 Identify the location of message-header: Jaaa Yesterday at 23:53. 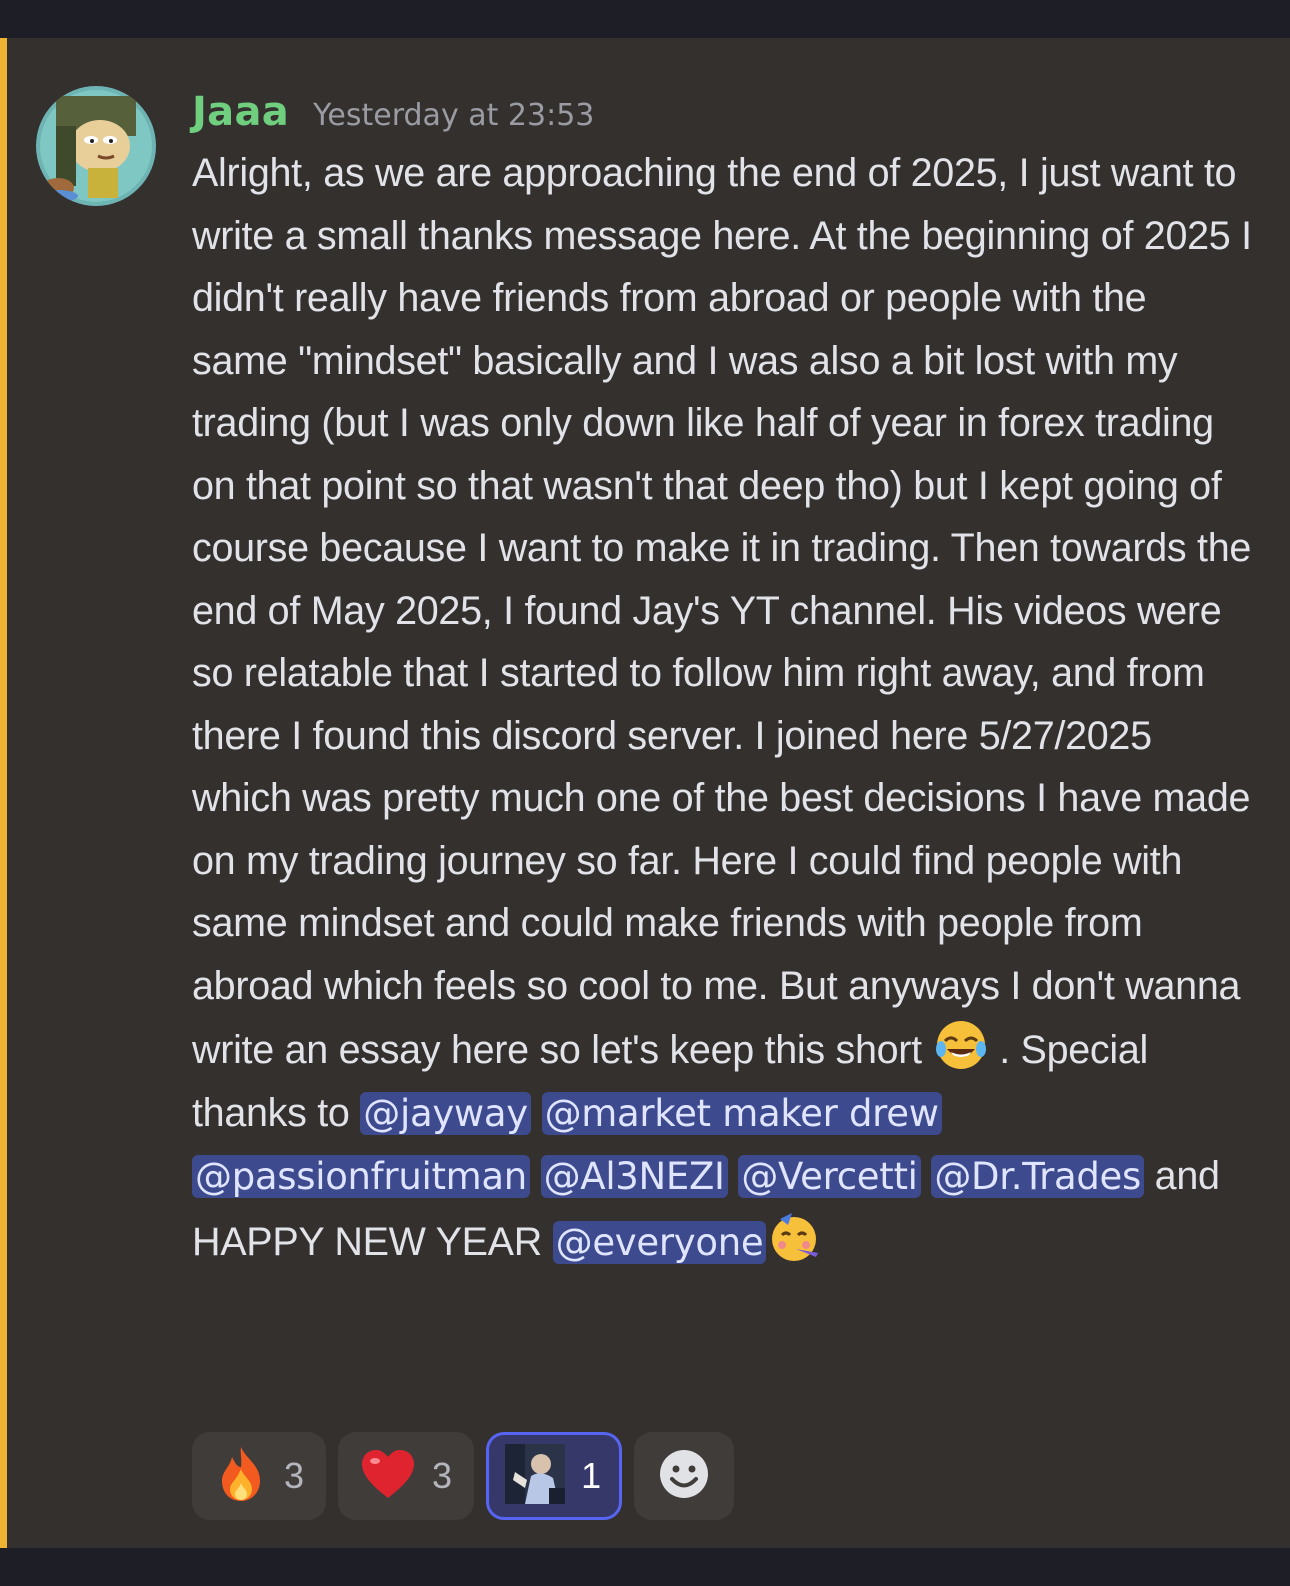
(722, 112).